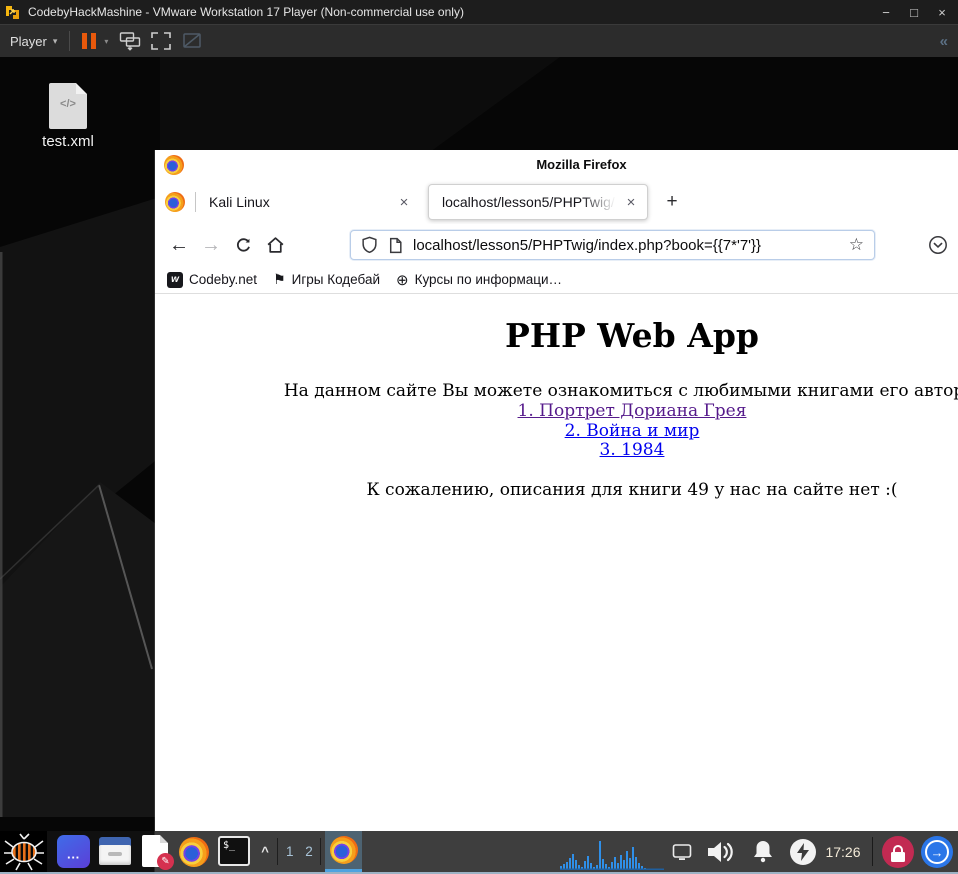 This screenshot has width=958, height=874. I want to click on collapse-toolbar-button: «, so click(944, 41).